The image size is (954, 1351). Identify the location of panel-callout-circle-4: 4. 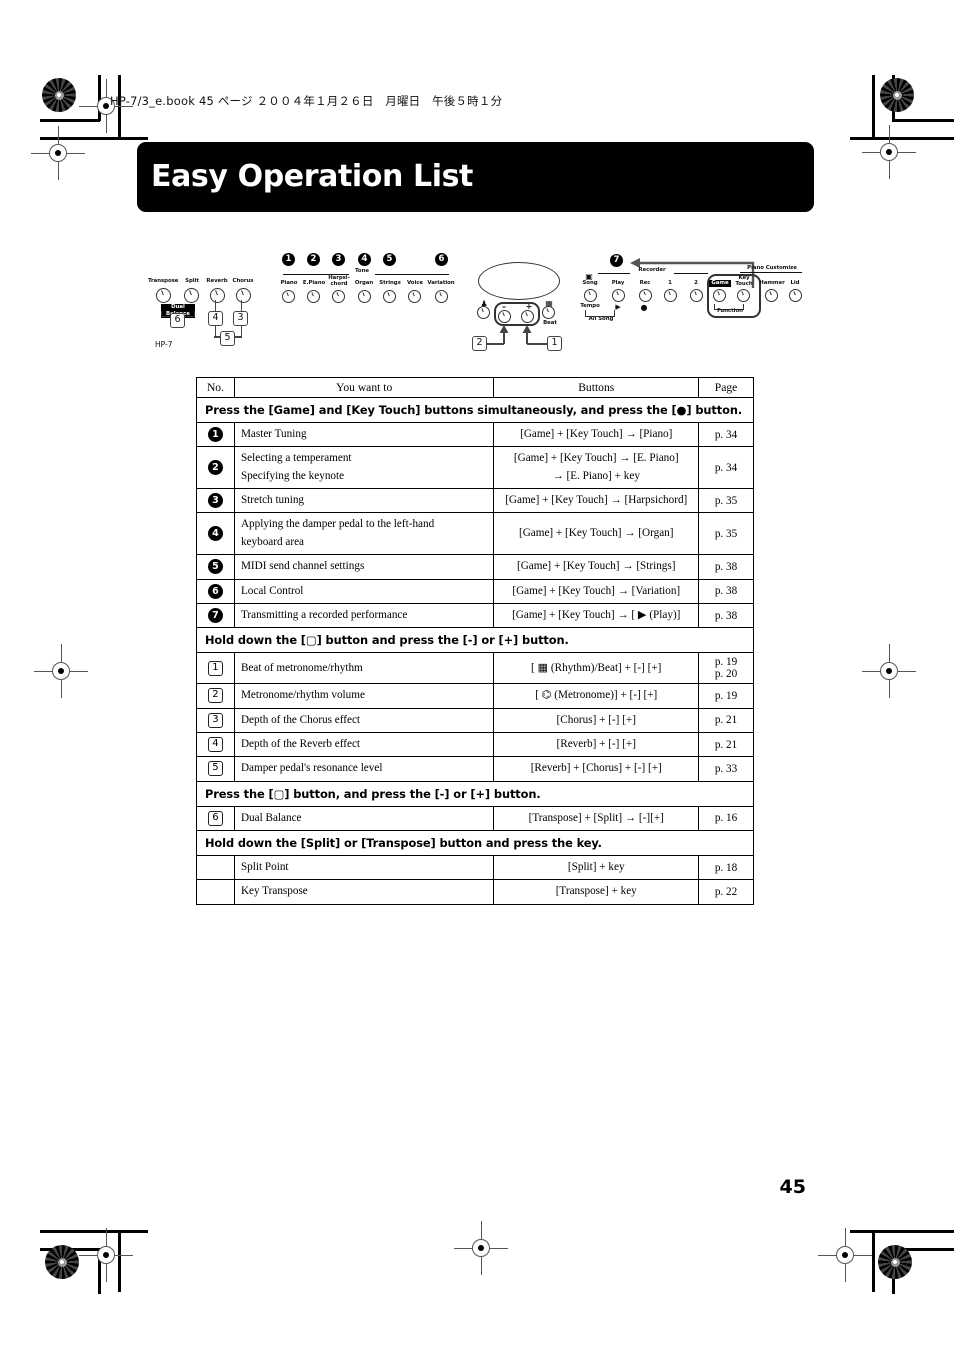
(364, 259).